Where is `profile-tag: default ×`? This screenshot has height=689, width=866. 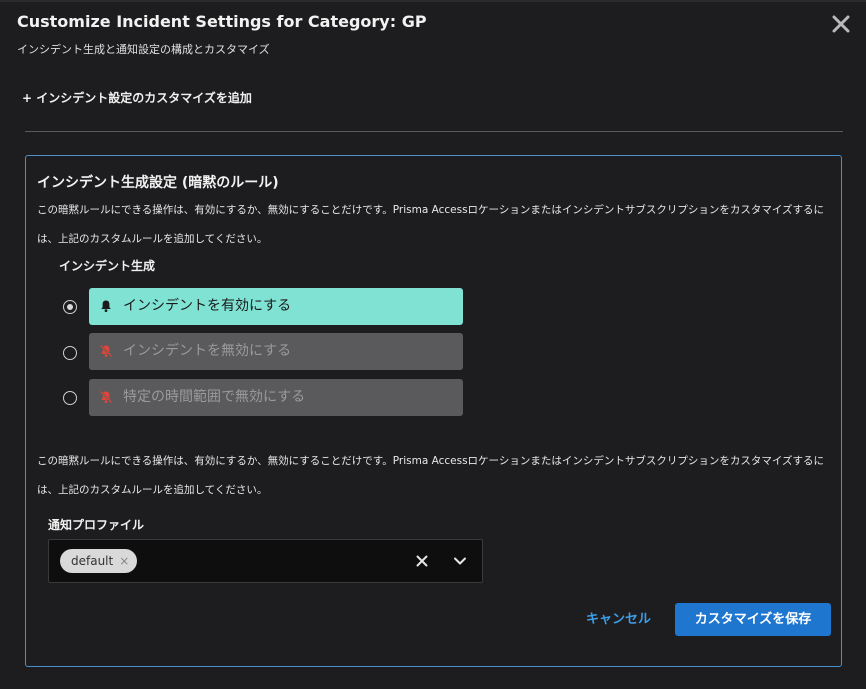
profile-tag: default × is located at coordinates (99, 561).